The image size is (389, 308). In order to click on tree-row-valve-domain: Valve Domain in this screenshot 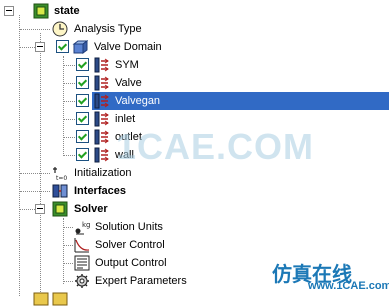, I will do `click(194, 47)`.